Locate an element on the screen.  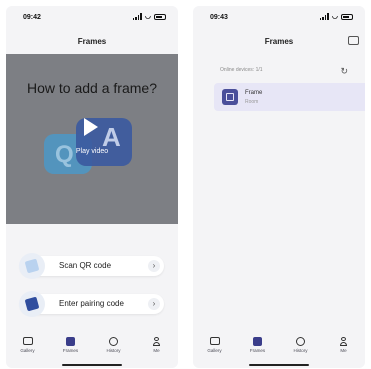
play-icon is located at coordinates (91, 127).